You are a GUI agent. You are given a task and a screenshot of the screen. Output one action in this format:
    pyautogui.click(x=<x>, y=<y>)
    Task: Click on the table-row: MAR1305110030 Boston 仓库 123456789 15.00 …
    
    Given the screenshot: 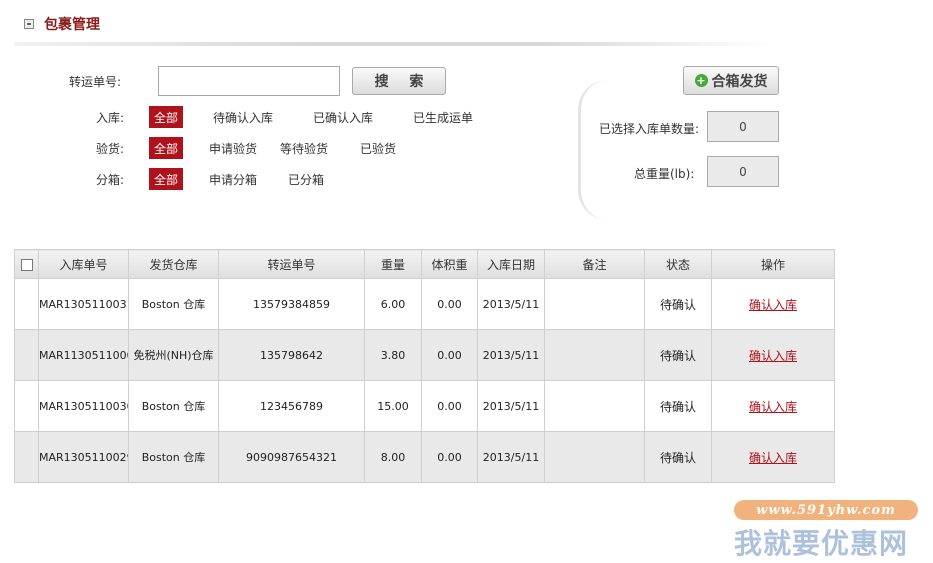 What is the action you would take?
    pyautogui.click(x=424, y=406)
    